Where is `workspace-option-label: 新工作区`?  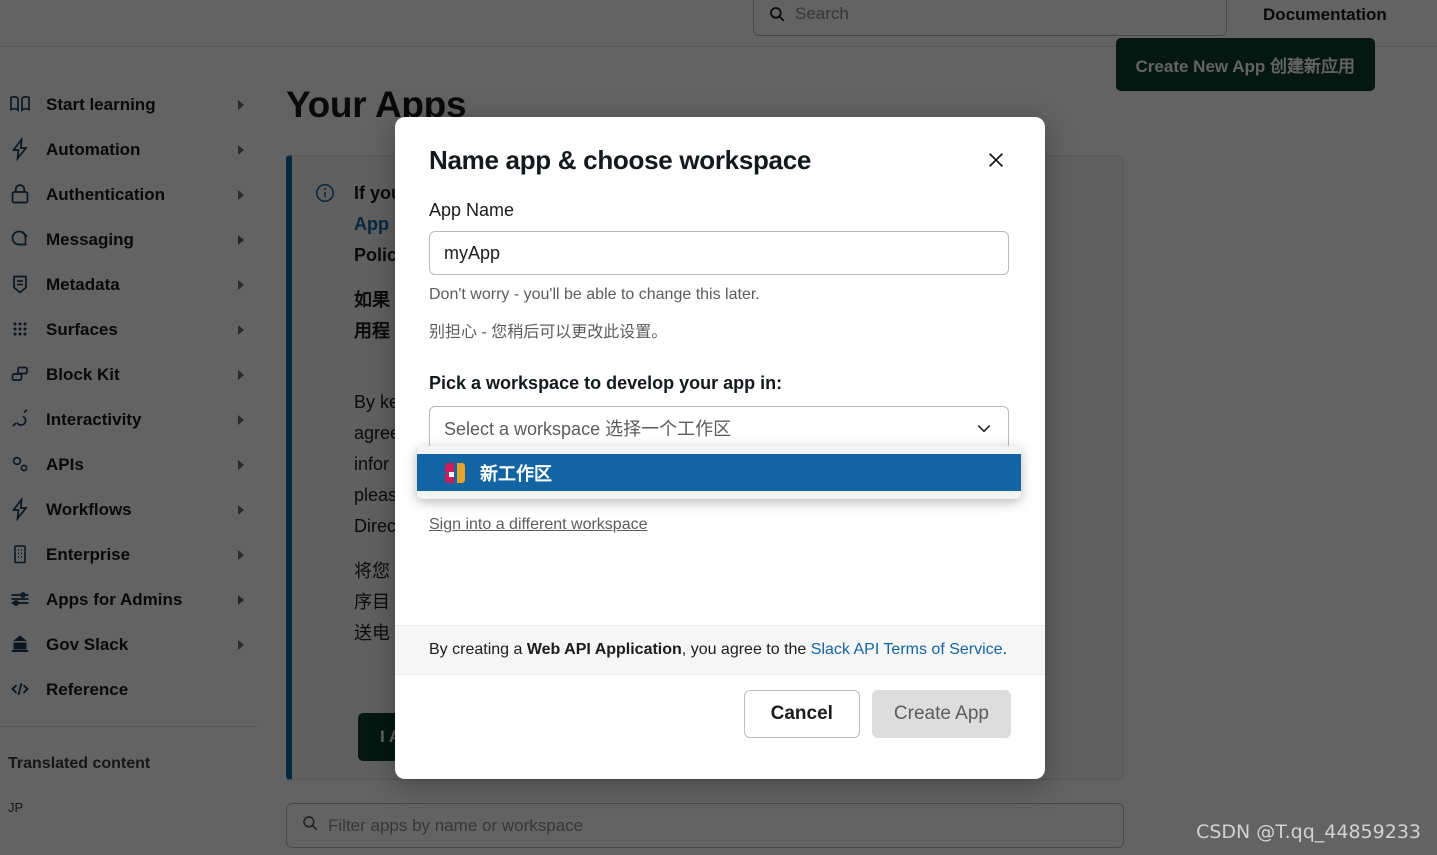 workspace-option-label: 新工作区 is located at coordinates (516, 473).